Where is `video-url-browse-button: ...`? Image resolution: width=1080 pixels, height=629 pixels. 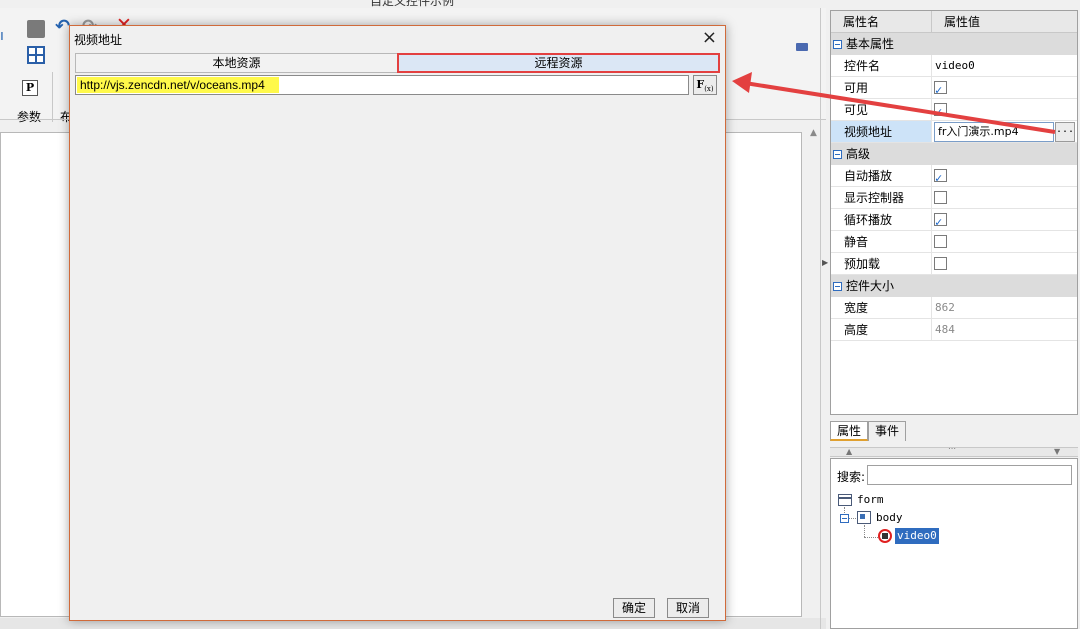 video-url-browse-button: ... is located at coordinates (1065, 132).